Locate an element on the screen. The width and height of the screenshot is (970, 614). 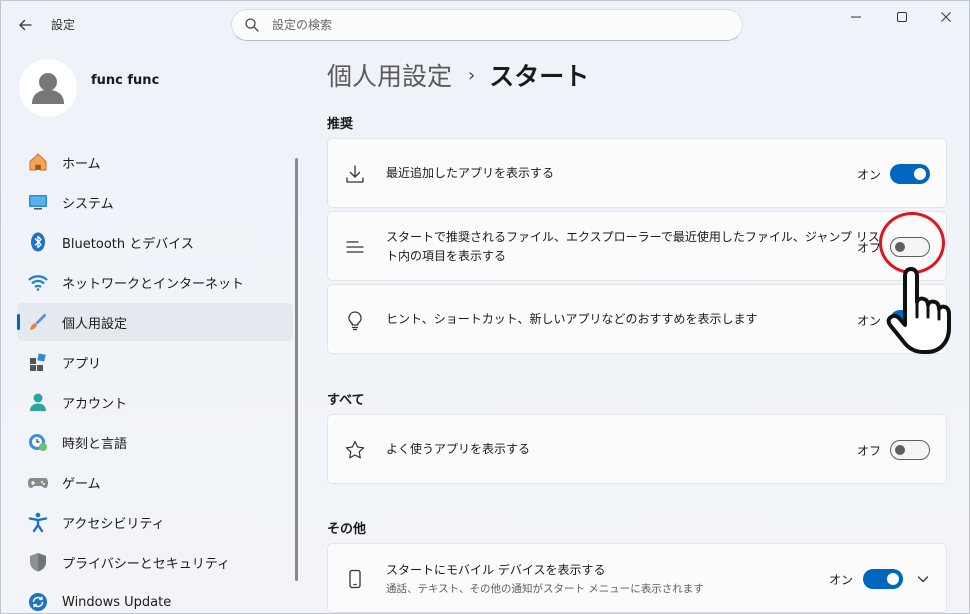
setting-card-recent-apps: 最近追加したアプリを表示する オン is located at coordinates (637, 173).